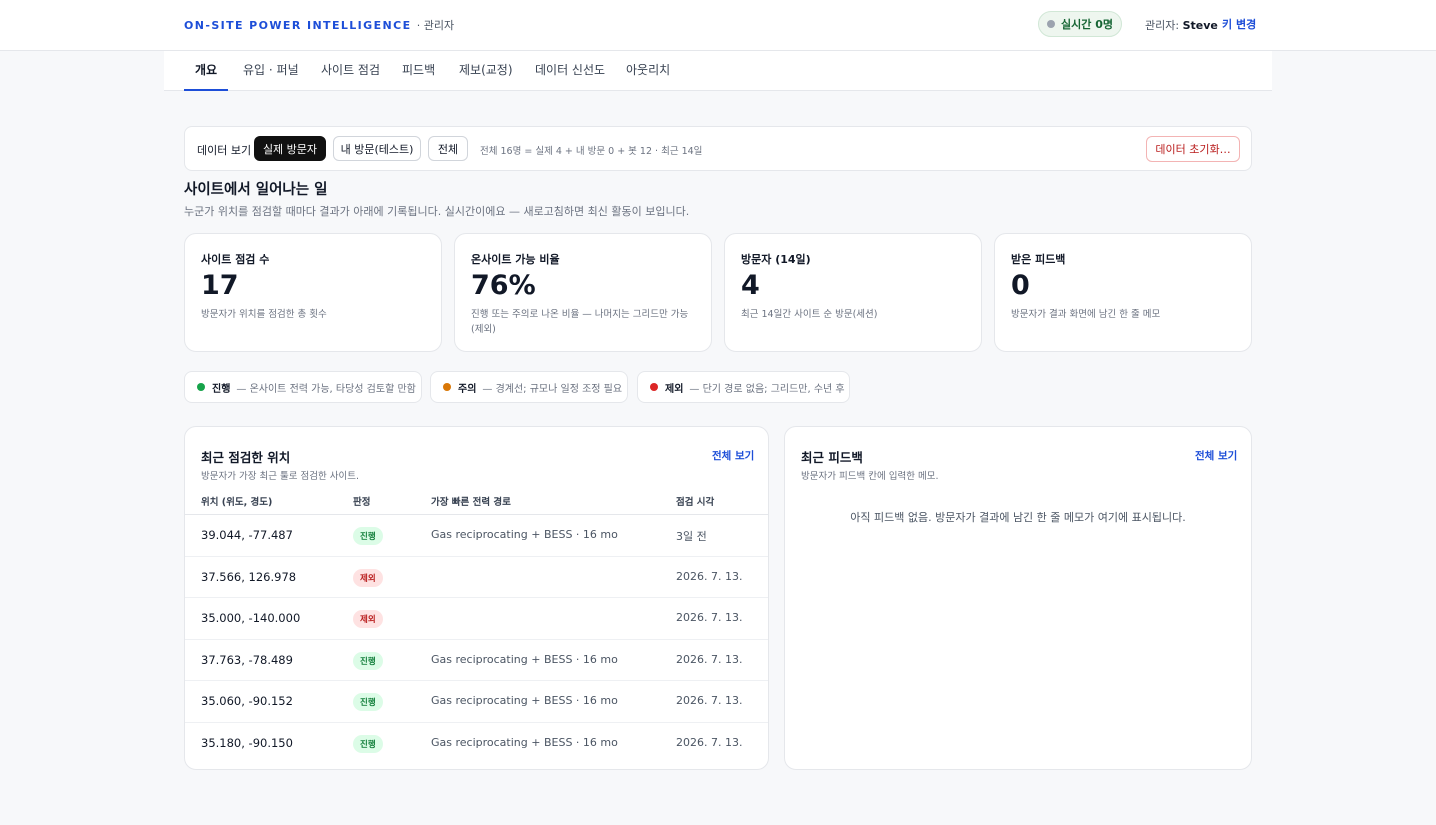  What do you see at coordinates (853, 292) in the screenshot?
I see `kpi-card-visitors: 방문자 (14일) 4 최근 14일간 사이트 순 방문(세션)` at bounding box center [853, 292].